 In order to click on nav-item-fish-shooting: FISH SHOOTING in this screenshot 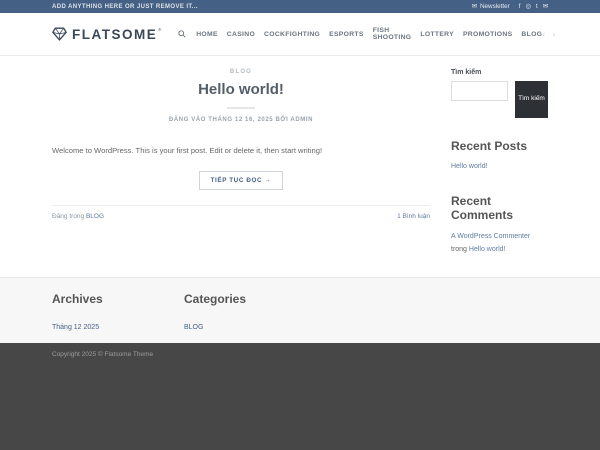, I will do `click(392, 34)`.